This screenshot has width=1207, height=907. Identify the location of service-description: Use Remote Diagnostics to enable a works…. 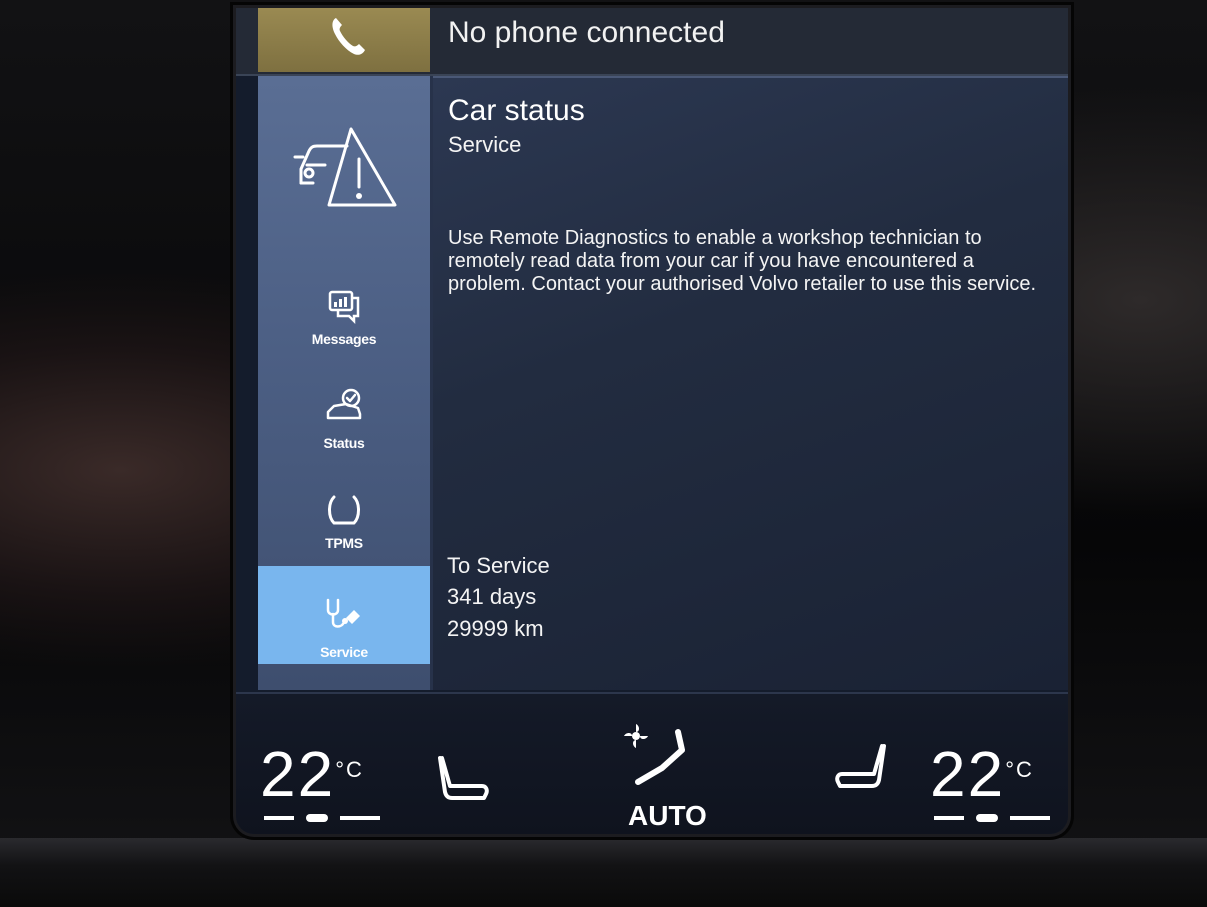
(742, 261).